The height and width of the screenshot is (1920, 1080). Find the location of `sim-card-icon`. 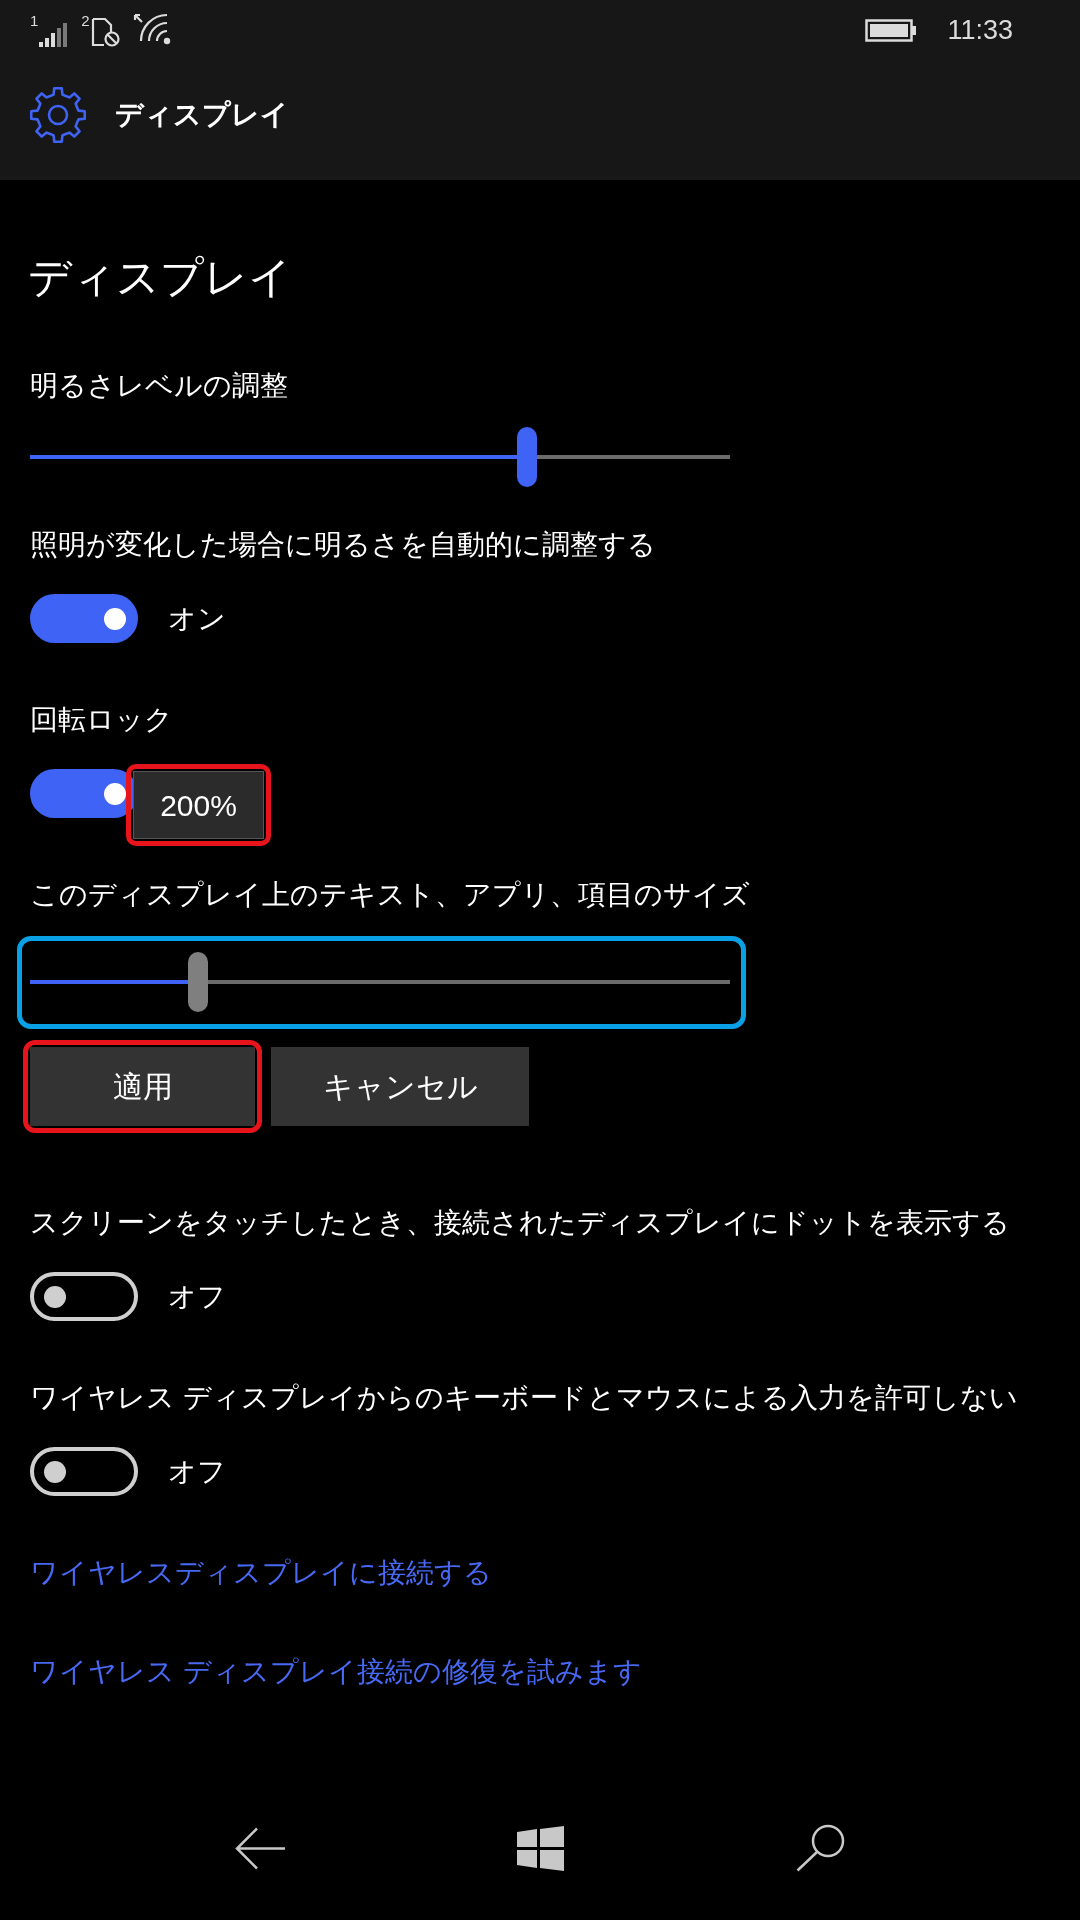

sim-card-icon is located at coordinates (105, 32).